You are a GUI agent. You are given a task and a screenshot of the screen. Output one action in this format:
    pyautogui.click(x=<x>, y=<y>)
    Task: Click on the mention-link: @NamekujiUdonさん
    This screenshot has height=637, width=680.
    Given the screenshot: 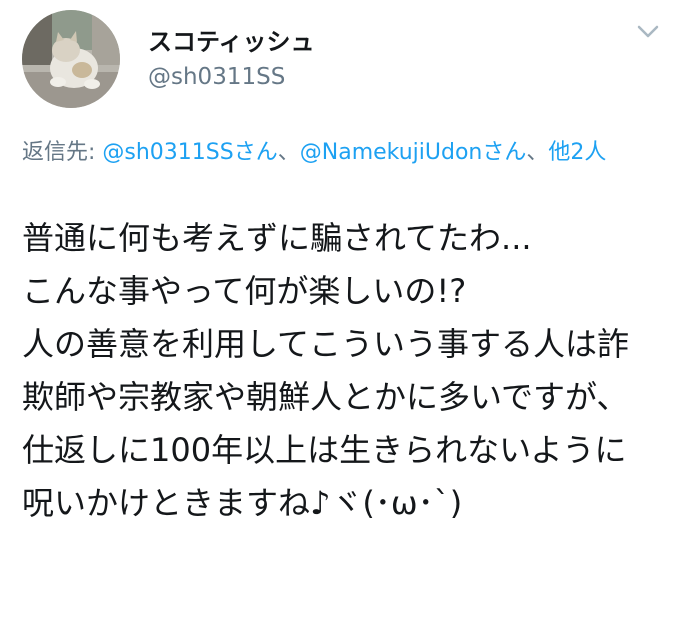 What is the action you would take?
    pyautogui.click(x=413, y=152)
    